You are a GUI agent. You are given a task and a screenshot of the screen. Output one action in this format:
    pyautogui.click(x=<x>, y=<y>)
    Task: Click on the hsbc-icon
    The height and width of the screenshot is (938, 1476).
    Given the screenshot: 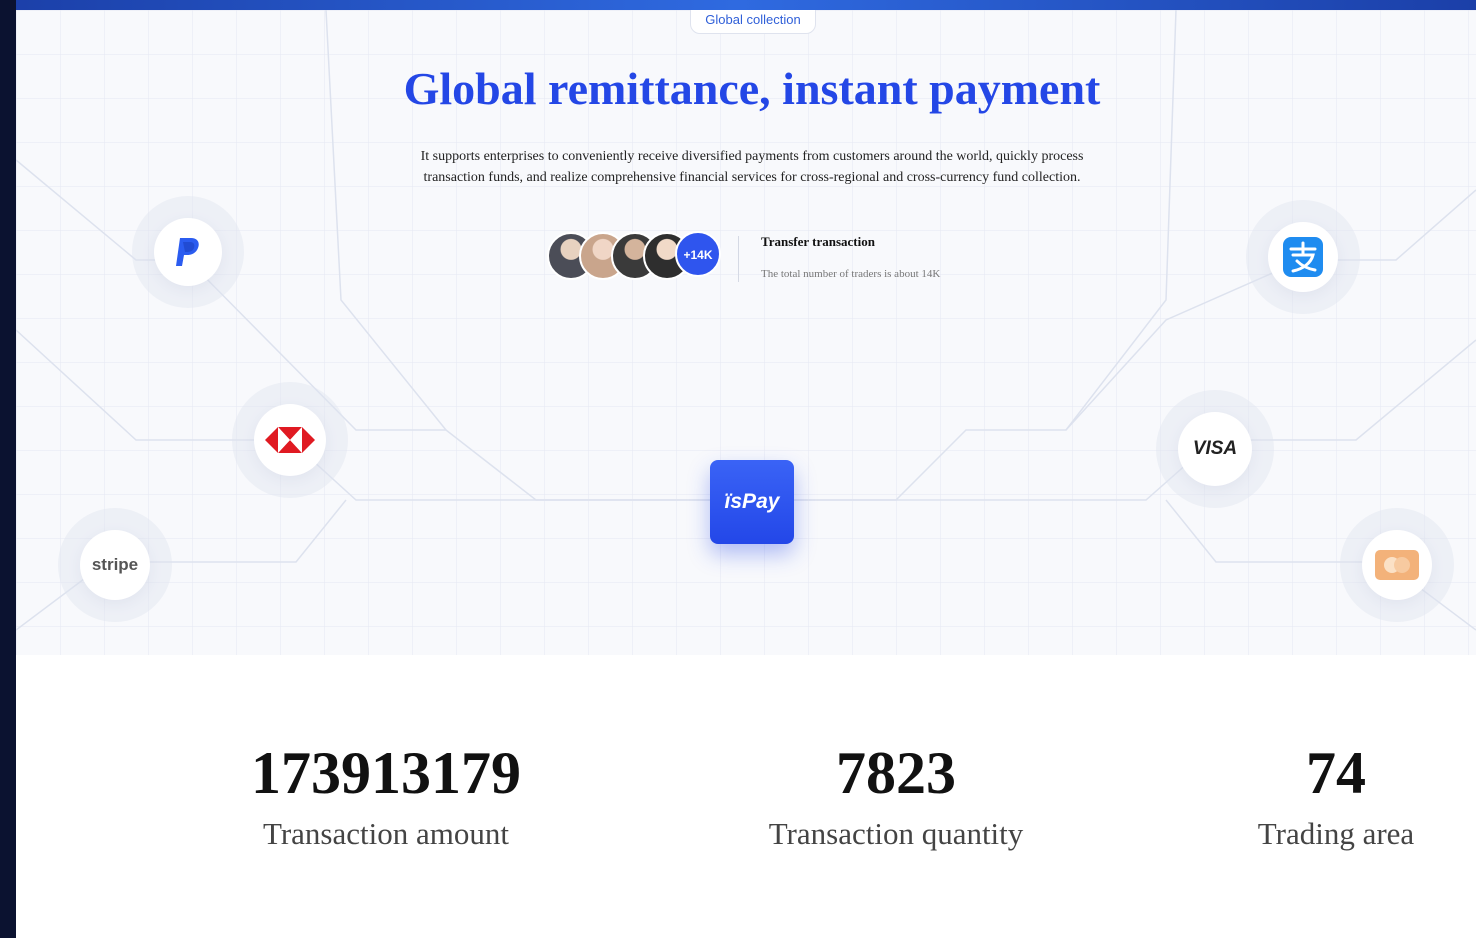 What is the action you would take?
    pyautogui.click(x=290, y=440)
    